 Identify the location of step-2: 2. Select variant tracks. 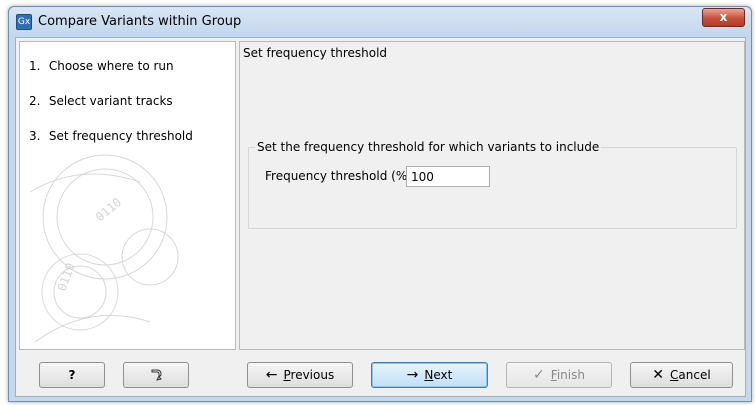
(101, 101).